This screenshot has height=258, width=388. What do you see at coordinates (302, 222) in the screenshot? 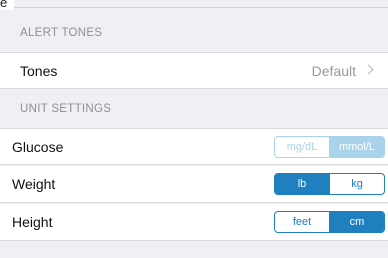
I see `height-option-feet: feet` at bounding box center [302, 222].